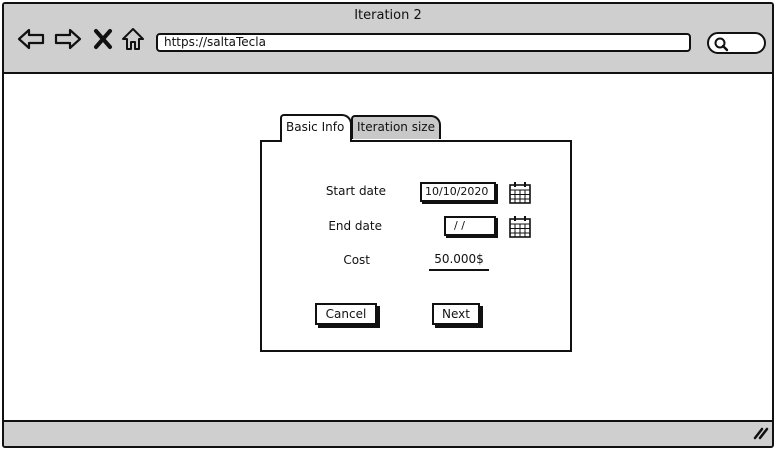 The width and height of the screenshot is (778, 450). What do you see at coordinates (458, 192) in the screenshot?
I see `start-date-field: 10/10/2020` at bounding box center [458, 192].